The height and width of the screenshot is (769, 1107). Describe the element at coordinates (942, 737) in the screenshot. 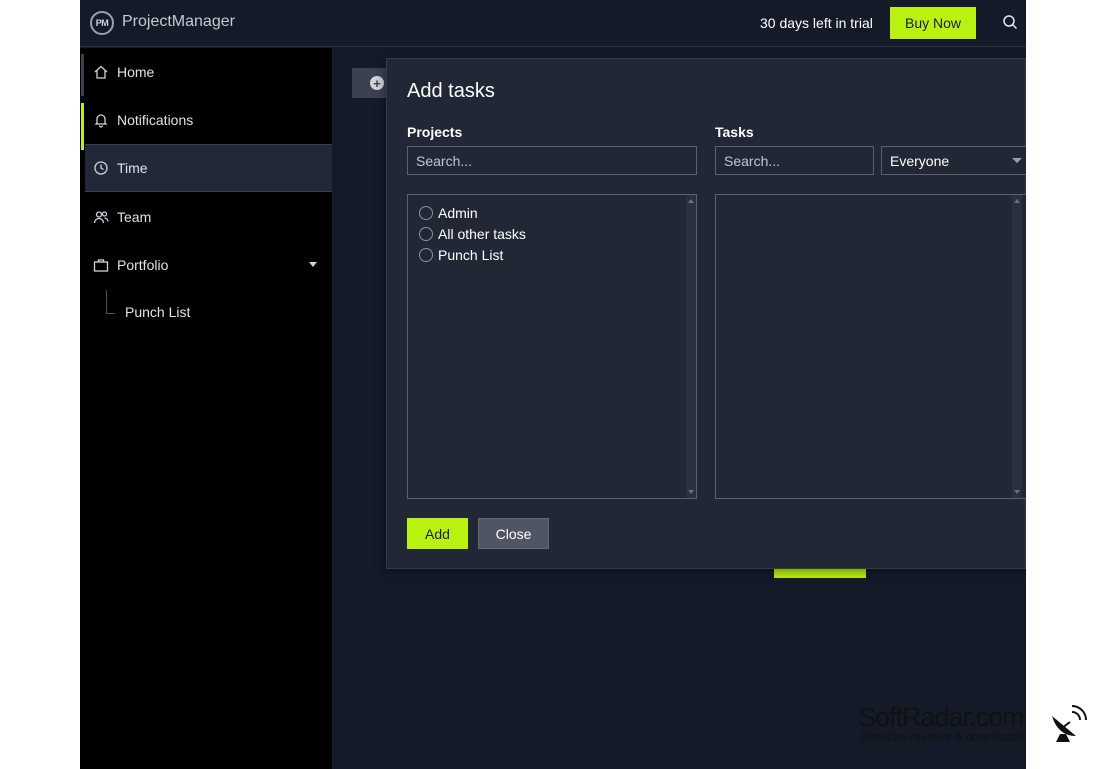

I see `watermark-subtitle: Software reviews & downloads` at that location.